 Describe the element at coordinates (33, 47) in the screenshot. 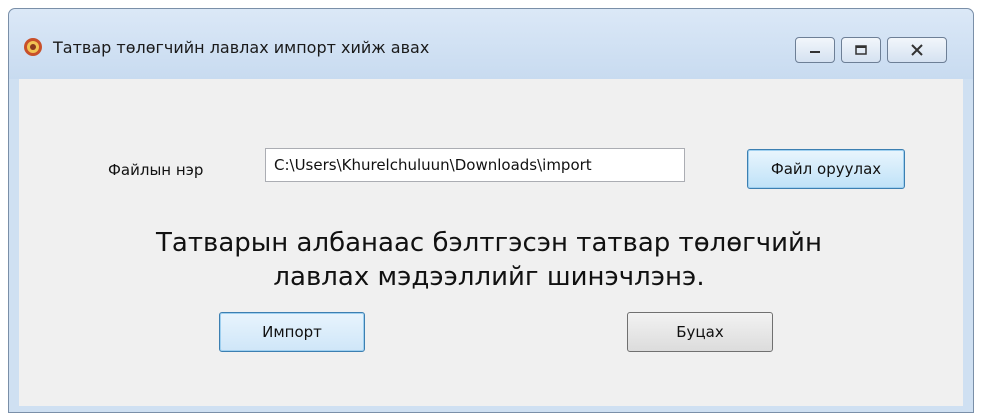

I see `app-icon` at that location.